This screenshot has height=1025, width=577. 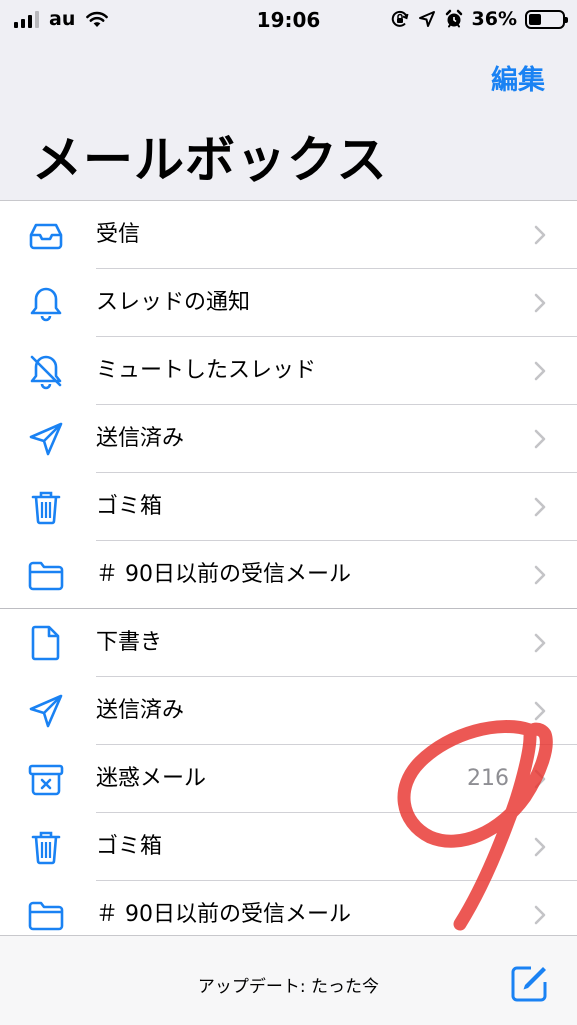 What do you see at coordinates (288, 235) in the screenshot?
I see `mailbox-row: 受信` at bounding box center [288, 235].